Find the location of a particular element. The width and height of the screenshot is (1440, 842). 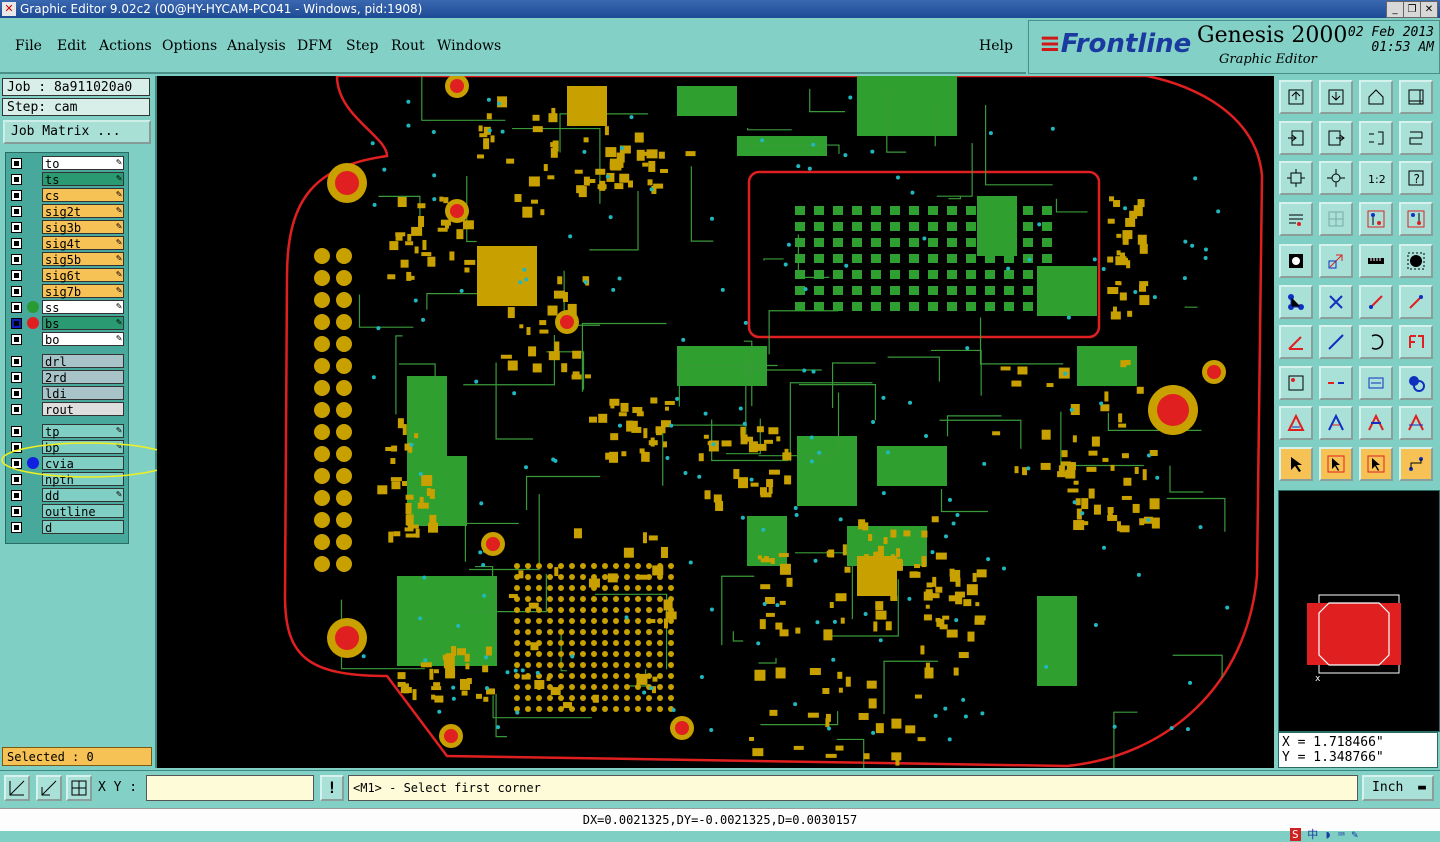

tri-a-icon is located at coordinates (1296, 423).